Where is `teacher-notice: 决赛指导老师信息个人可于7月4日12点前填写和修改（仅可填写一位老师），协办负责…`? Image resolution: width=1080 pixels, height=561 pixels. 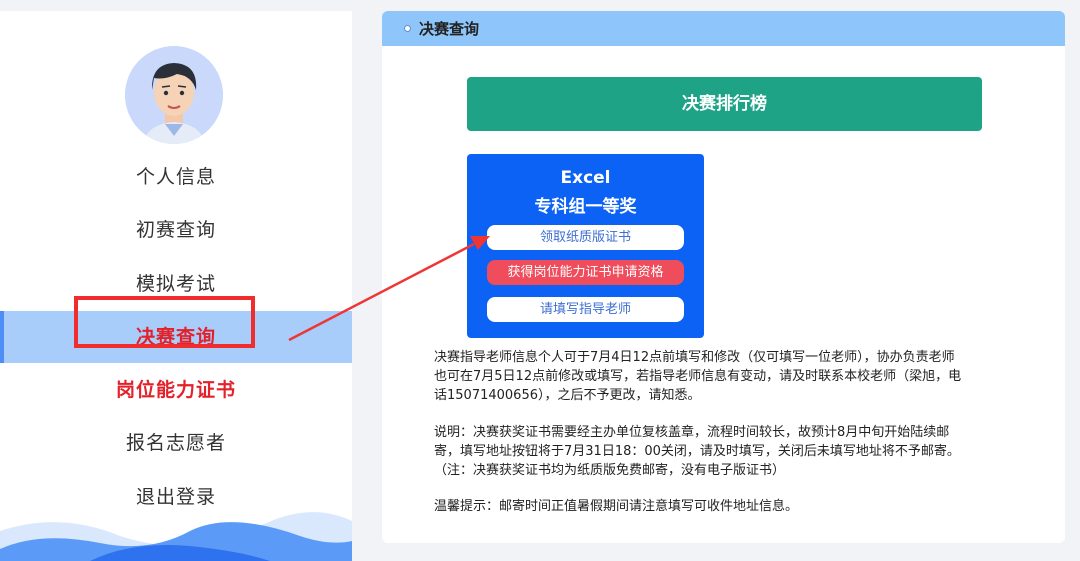
teacher-notice: 决赛指导老师信息个人可于7月4日12点前填写和修改（仅可填写一位老师），协办负责… is located at coordinates (724, 376).